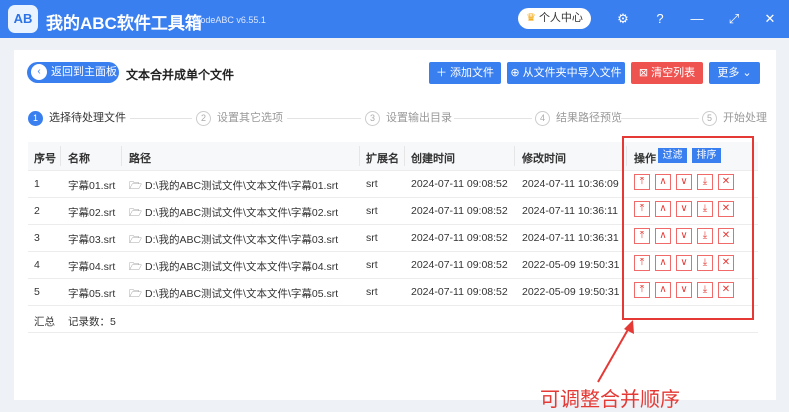 Image resolution: width=789 pixels, height=412 pixels. What do you see at coordinates (745, 73) in the screenshot?
I see `chevron-down-icon: ⌄` at bounding box center [745, 73].